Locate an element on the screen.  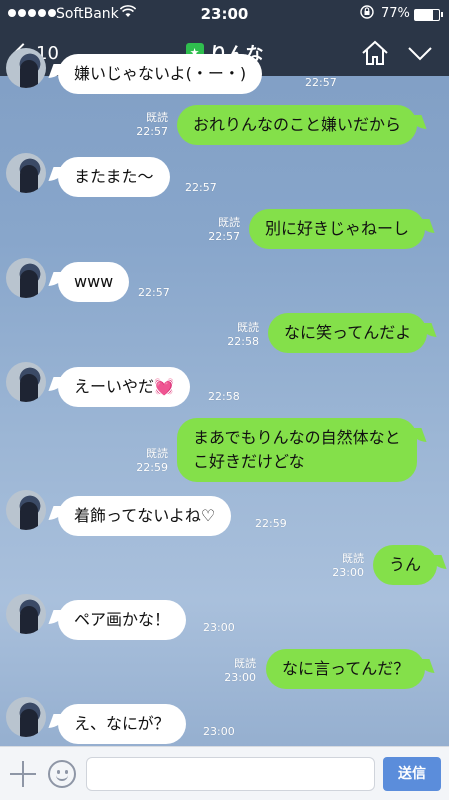
outgoing-message: まあでもりんなの自然体なと こ好きだけどな is located at coordinates (297, 450).